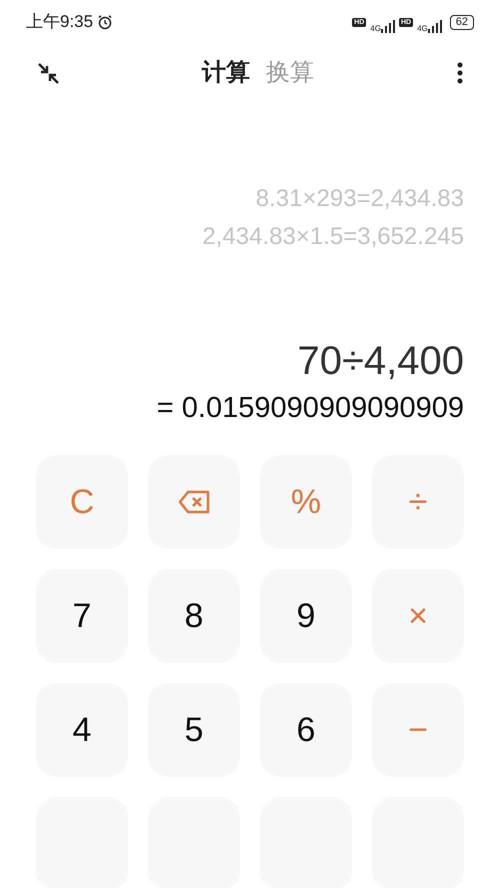 The height and width of the screenshot is (888, 500). What do you see at coordinates (105, 22) in the screenshot?
I see `alarm-icon` at bounding box center [105, 22].